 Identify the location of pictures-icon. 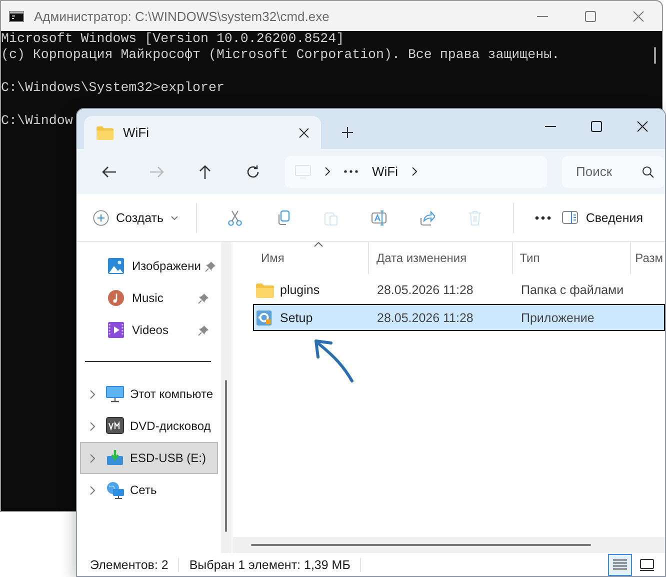
(116, 266).